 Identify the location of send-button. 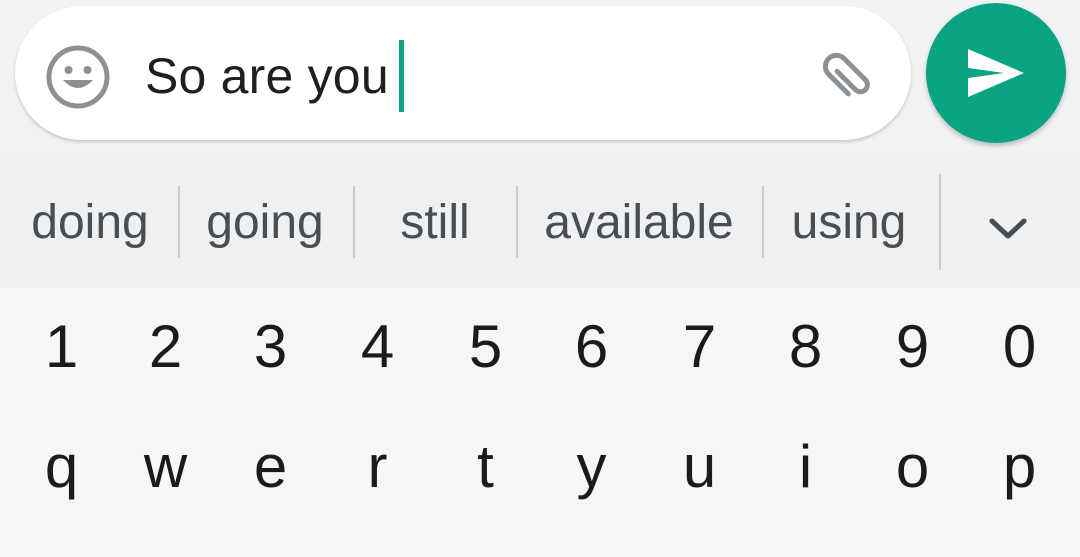
(996, 73).